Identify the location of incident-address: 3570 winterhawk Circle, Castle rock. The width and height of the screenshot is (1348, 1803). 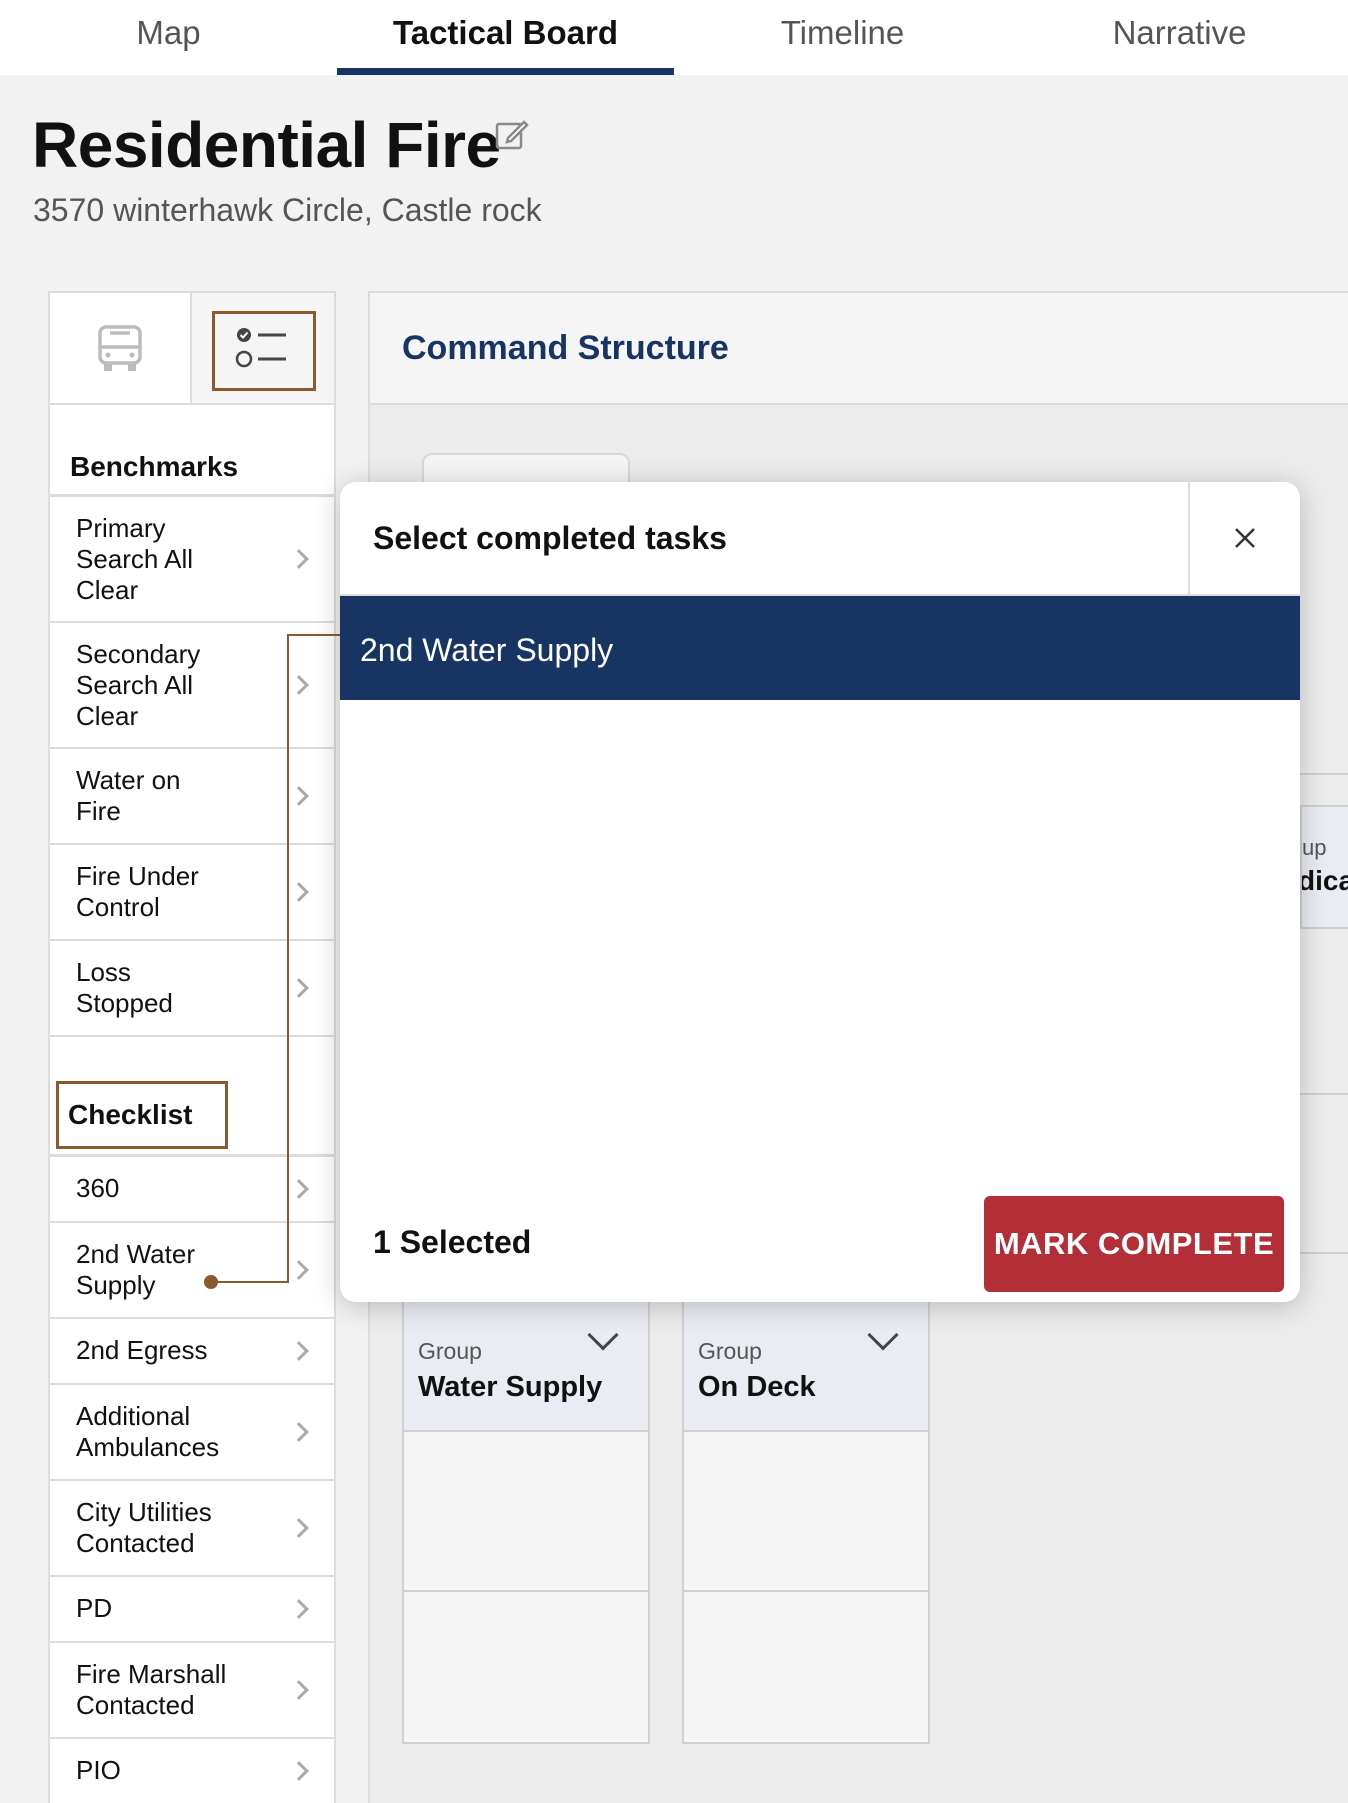
(287, 210).